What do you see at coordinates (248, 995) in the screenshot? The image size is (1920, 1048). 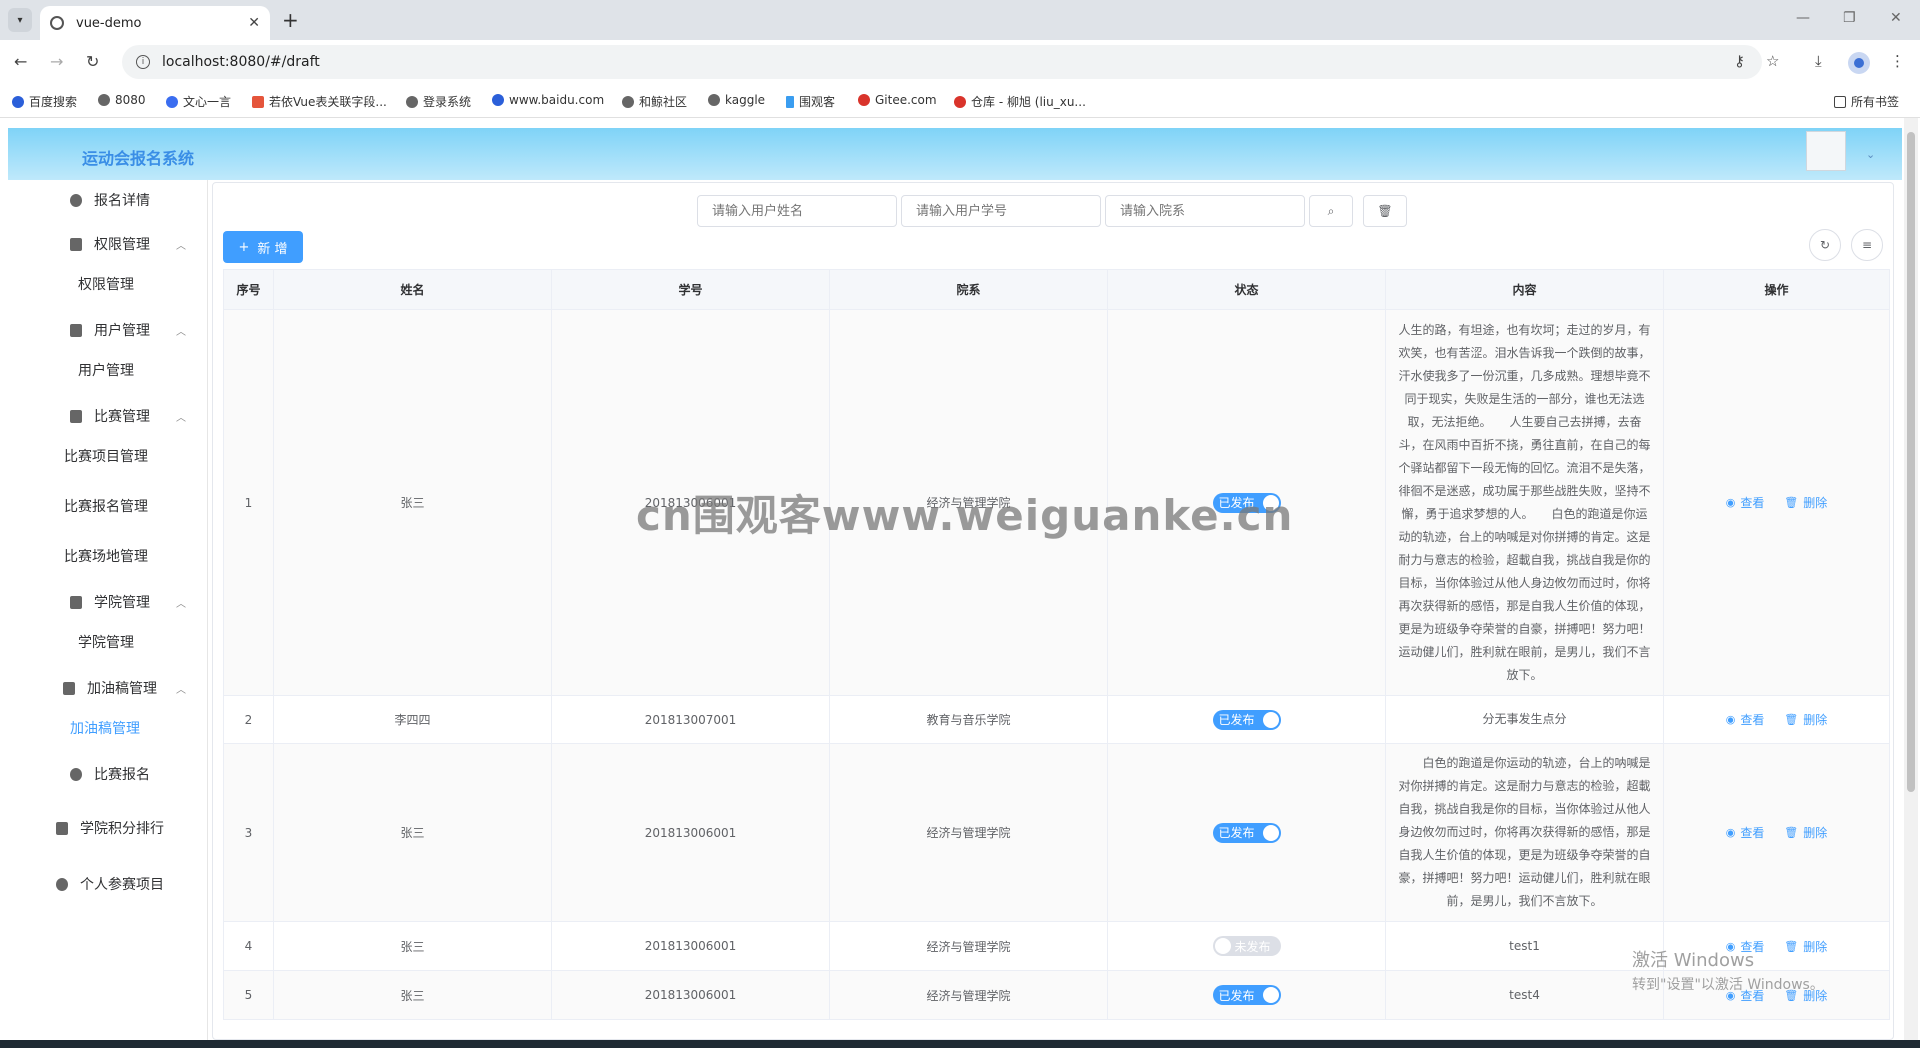 I see `cell-index: 5` at bounding box center [248, 995].